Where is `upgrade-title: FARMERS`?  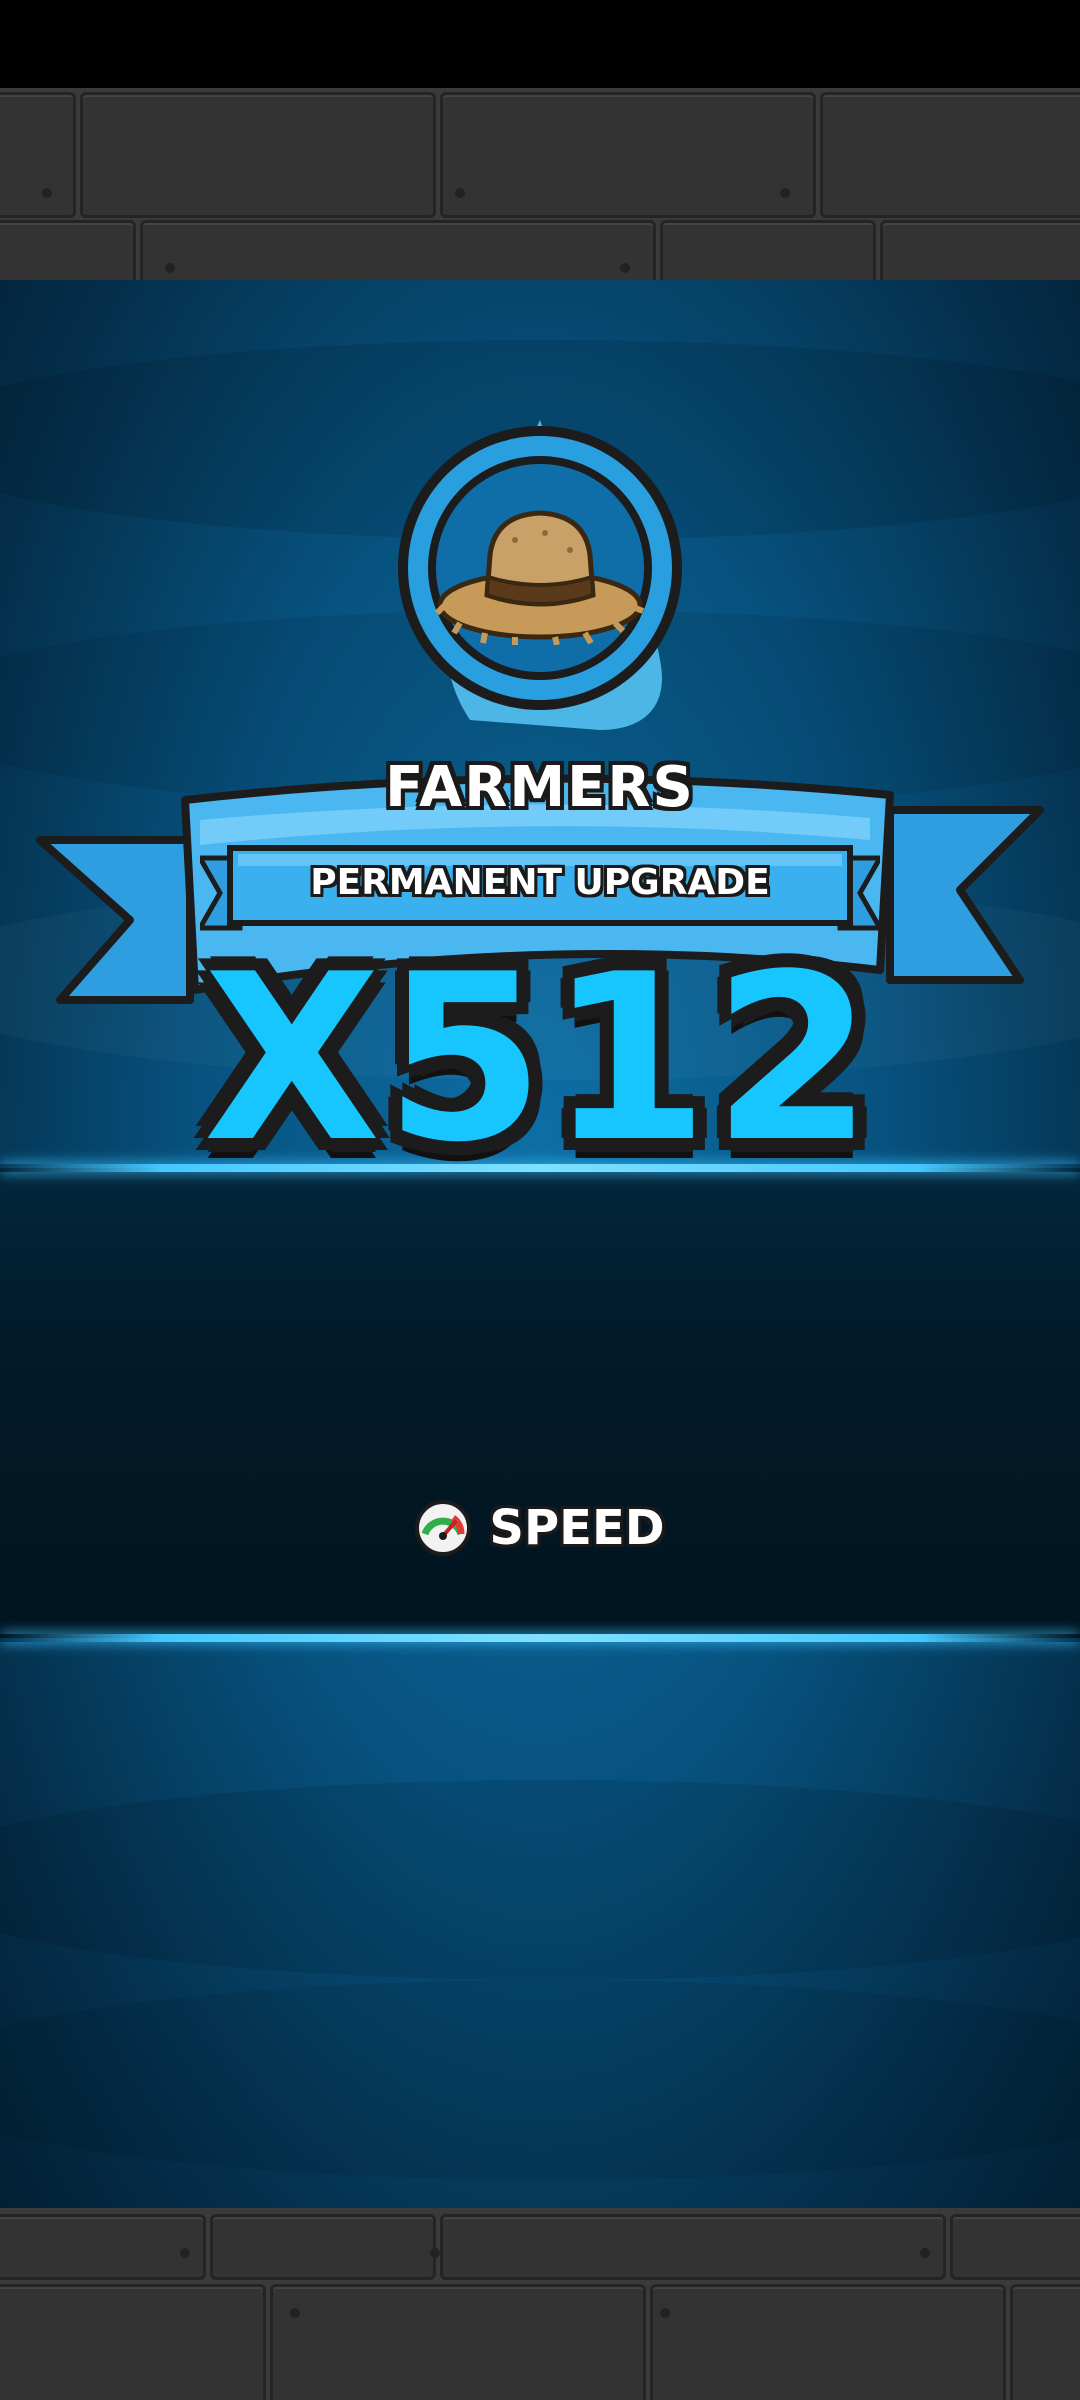
upgrade-title: FARMERS is located at coordinates (540, 787).